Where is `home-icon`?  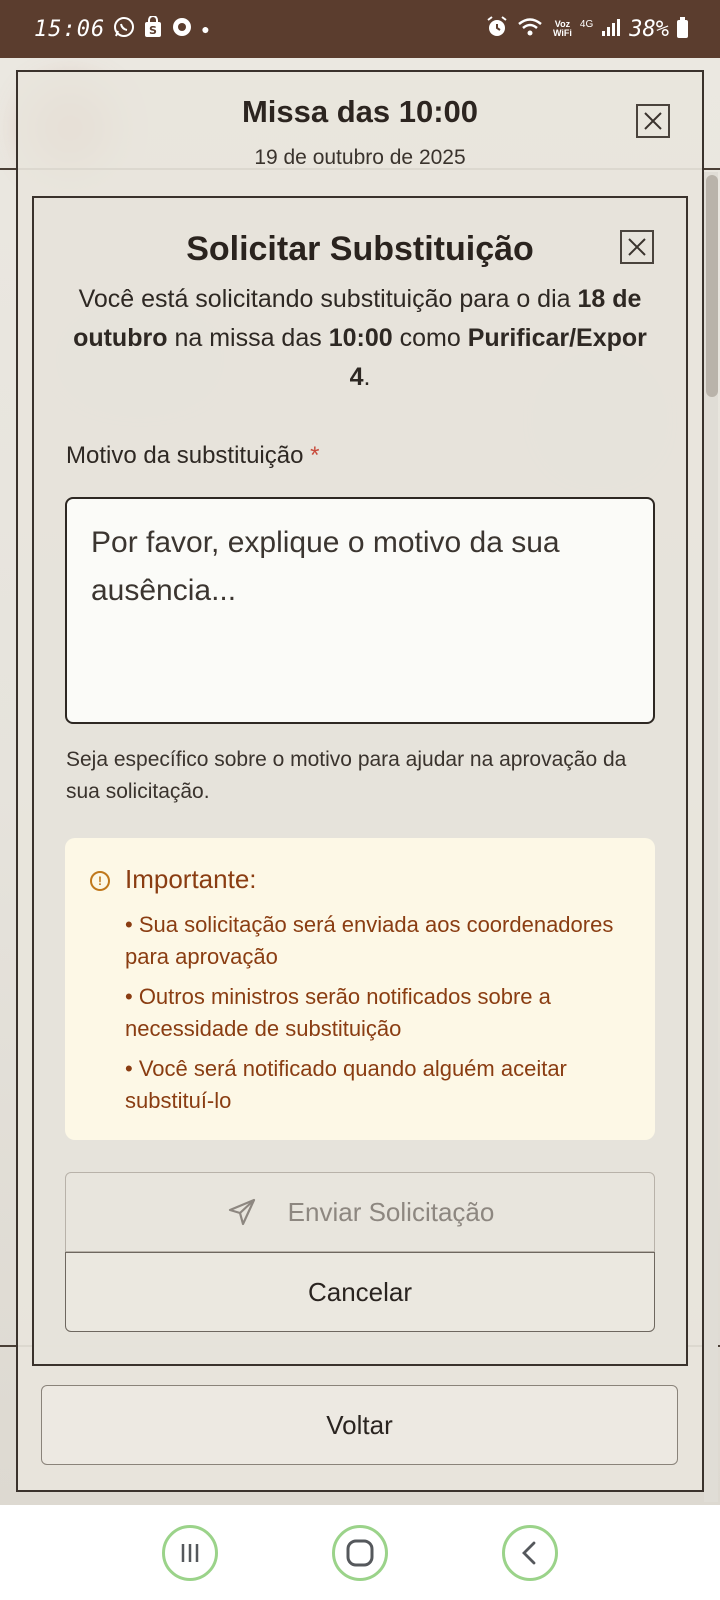
home-icon is located at coordinates (360, 1552).